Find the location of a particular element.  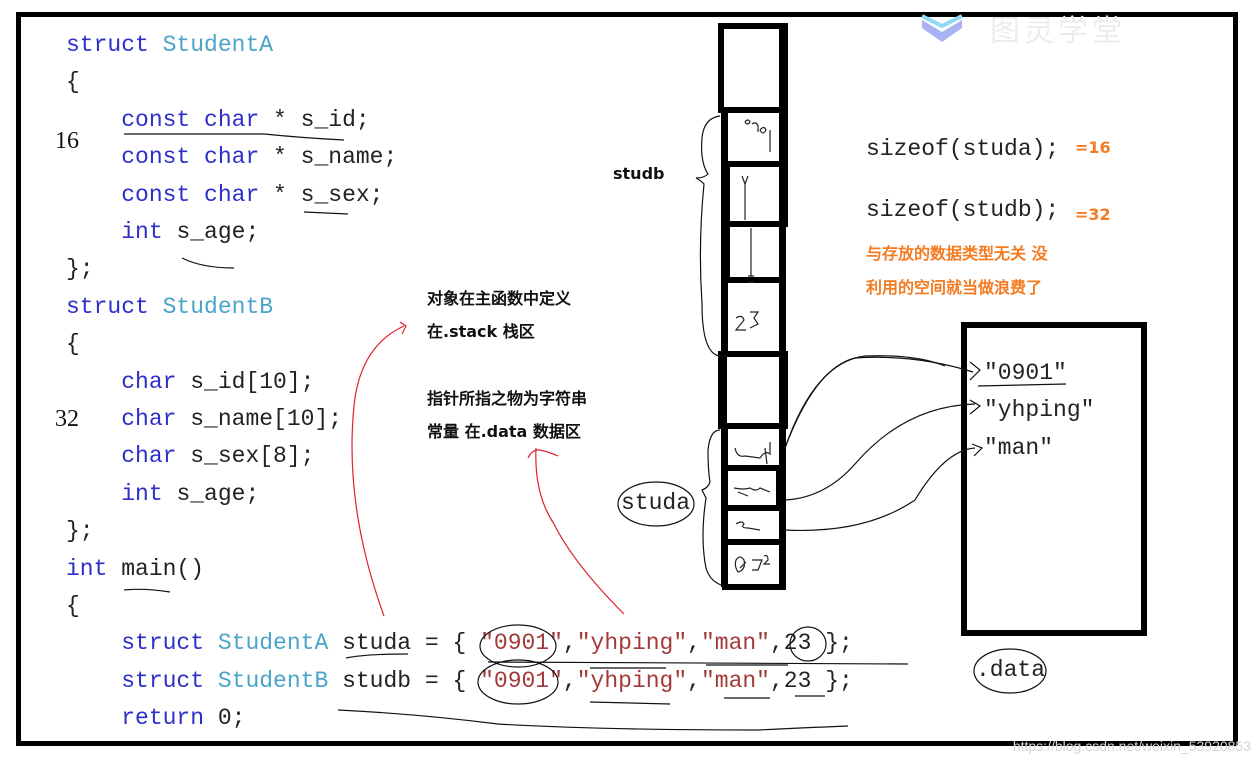

stack-cell-empty-top is located at coordinates (753, 68).